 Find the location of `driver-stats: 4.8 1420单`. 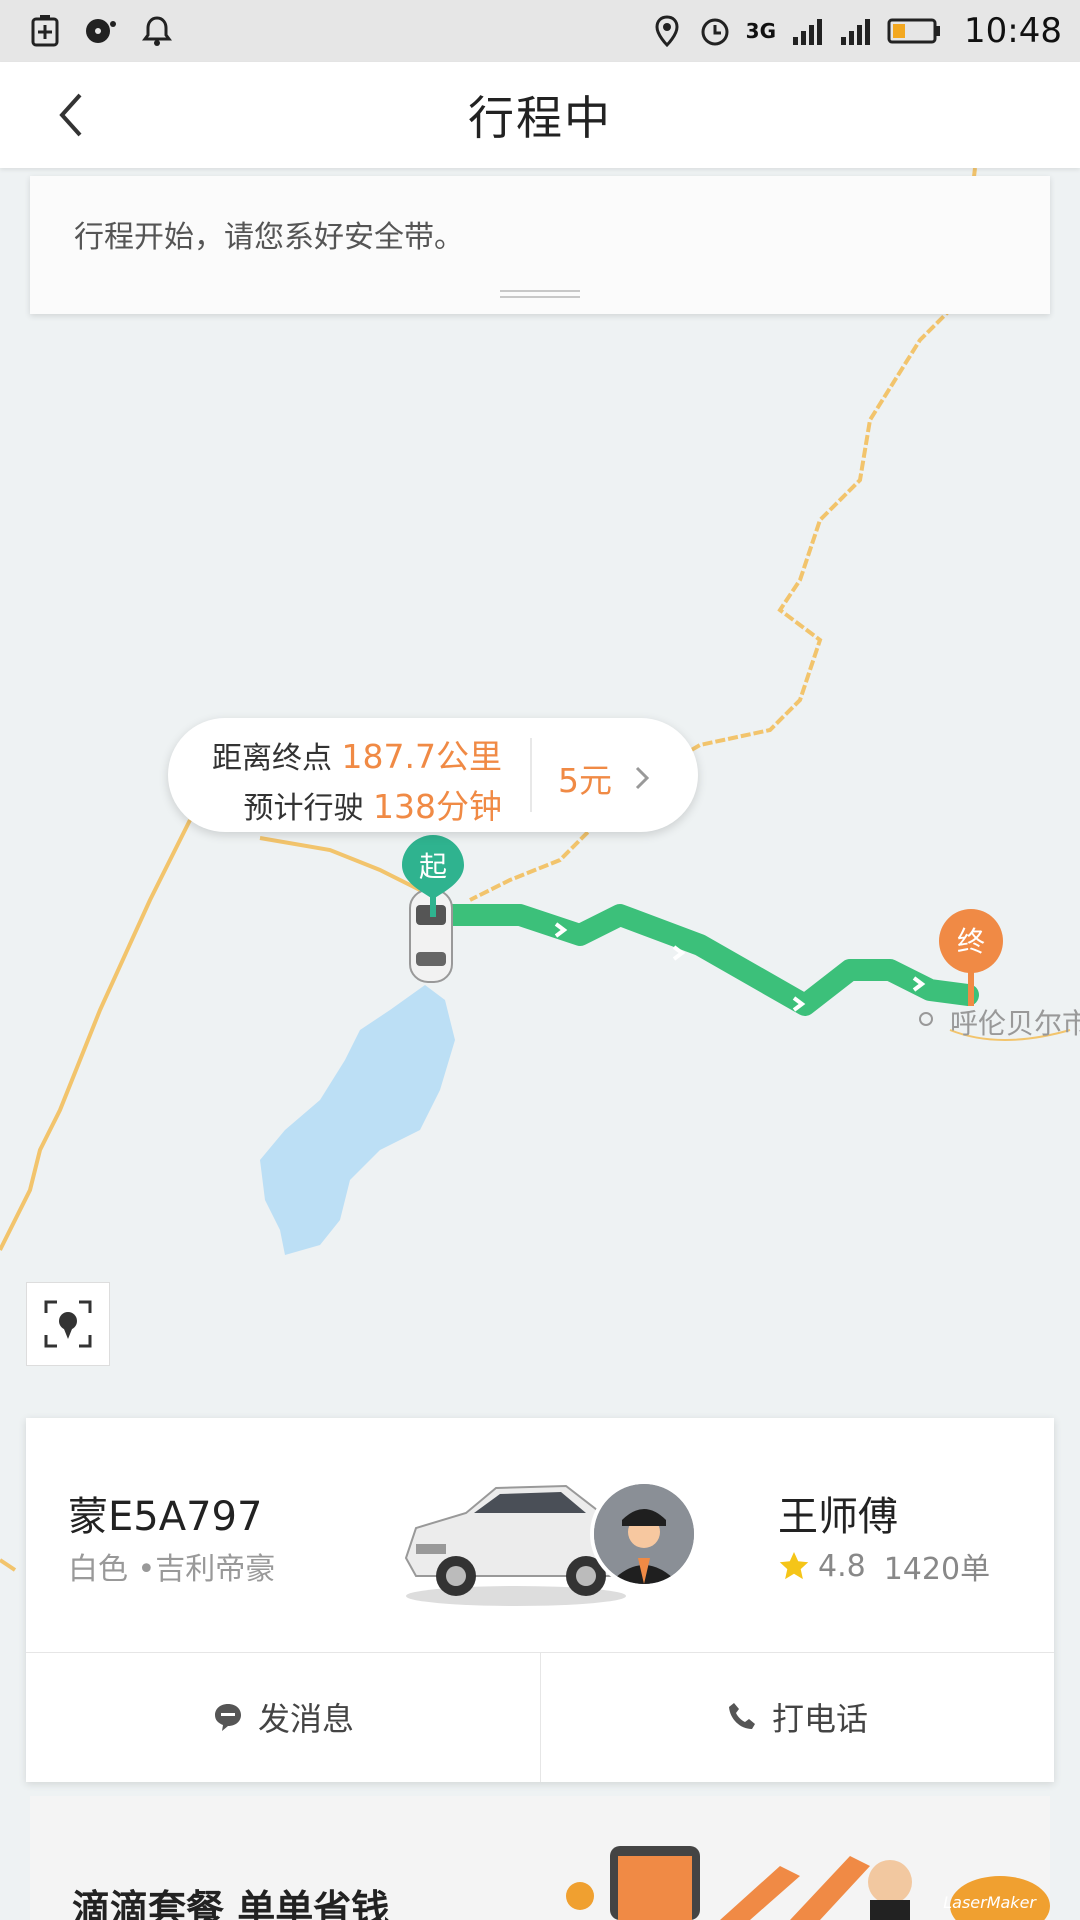

driver-stats: 4.8 1420单 is located at coordinates (884, 1566).